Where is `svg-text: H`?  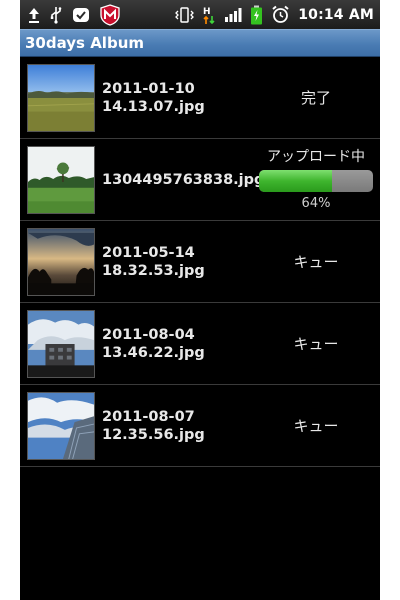
svg-text: H is located at coordinates (207, 12).